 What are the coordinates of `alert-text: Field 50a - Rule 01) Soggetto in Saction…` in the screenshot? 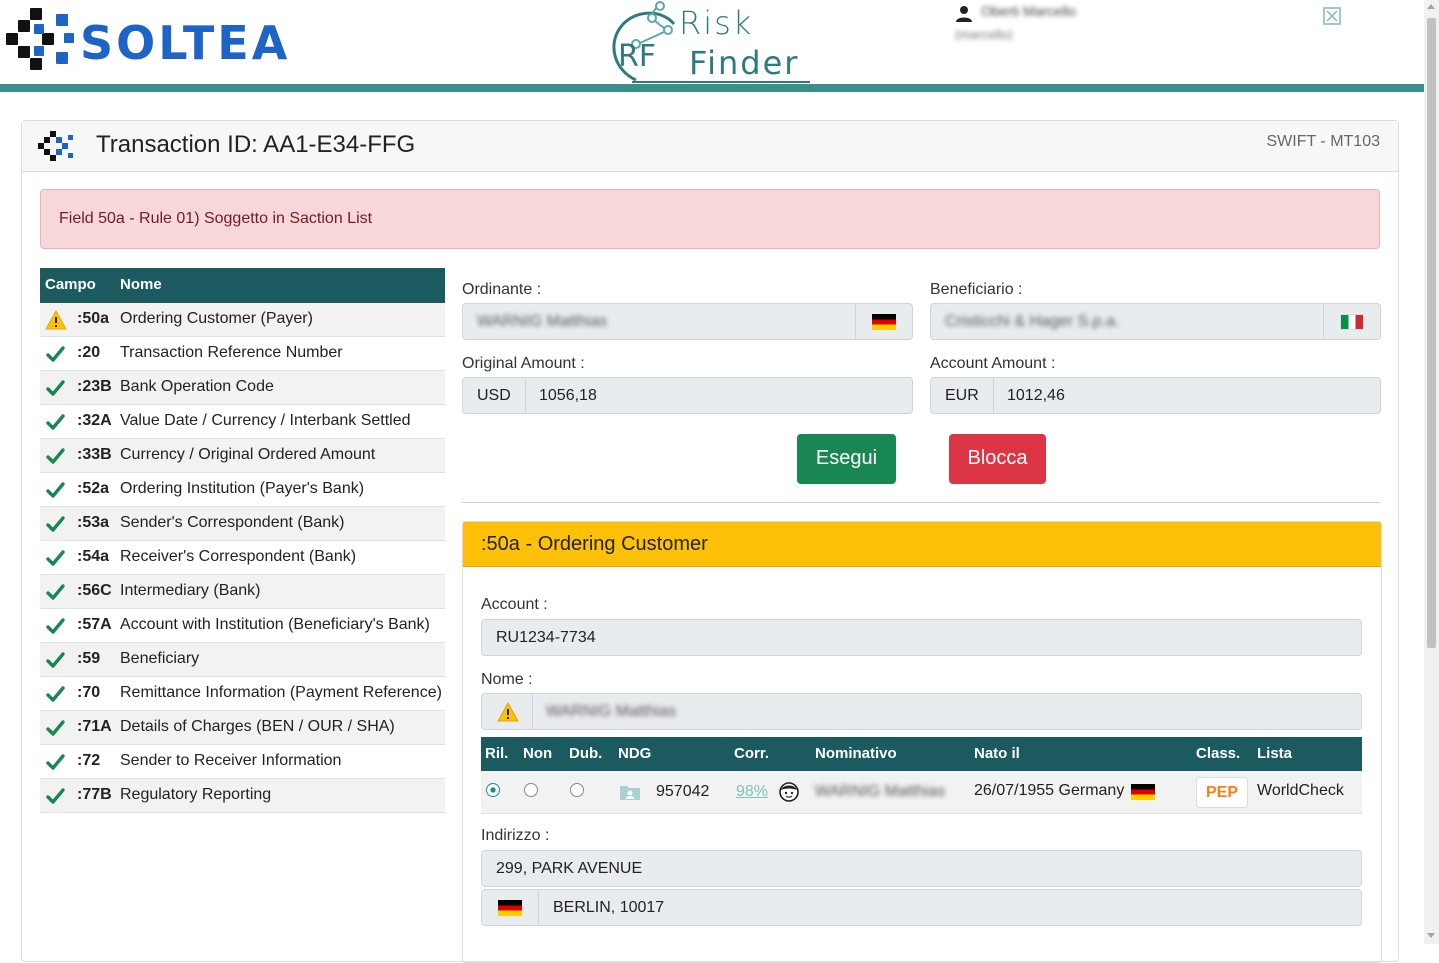 It's located at (216, 218).